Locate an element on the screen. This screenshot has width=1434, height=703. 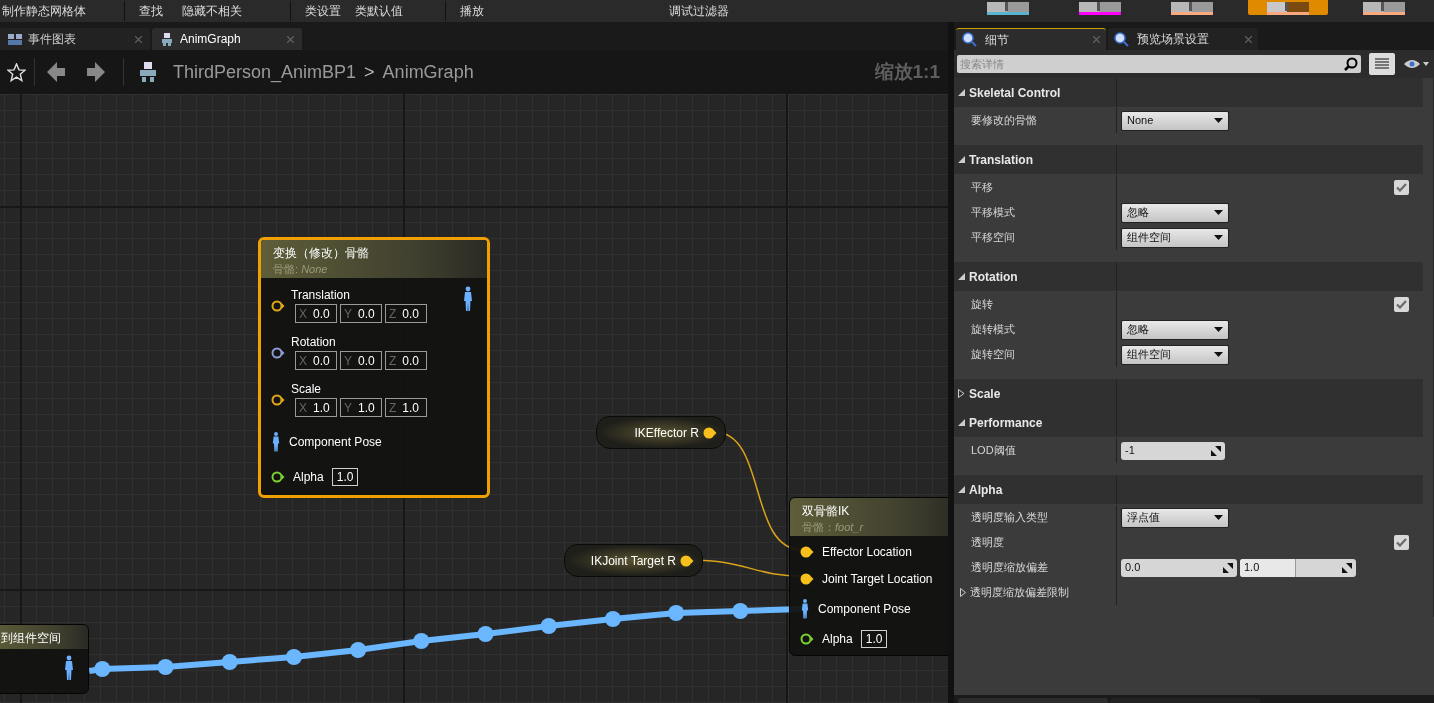
section-header: Performance is located at coordinates (1188, 422).